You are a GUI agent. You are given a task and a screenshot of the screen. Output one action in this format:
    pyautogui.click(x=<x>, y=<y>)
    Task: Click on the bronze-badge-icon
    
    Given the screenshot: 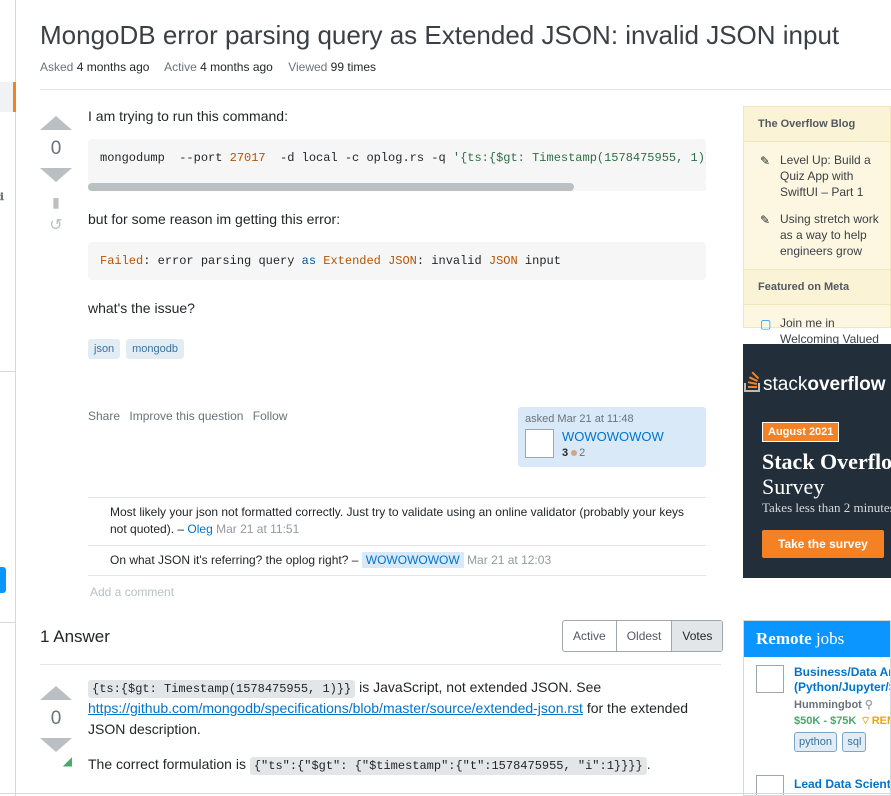 What is the action you would take?
    pyautogui.click(x=574, y=453)
    